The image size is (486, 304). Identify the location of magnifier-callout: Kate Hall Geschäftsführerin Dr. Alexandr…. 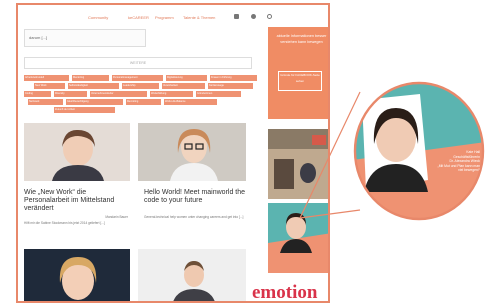
(419, 151).